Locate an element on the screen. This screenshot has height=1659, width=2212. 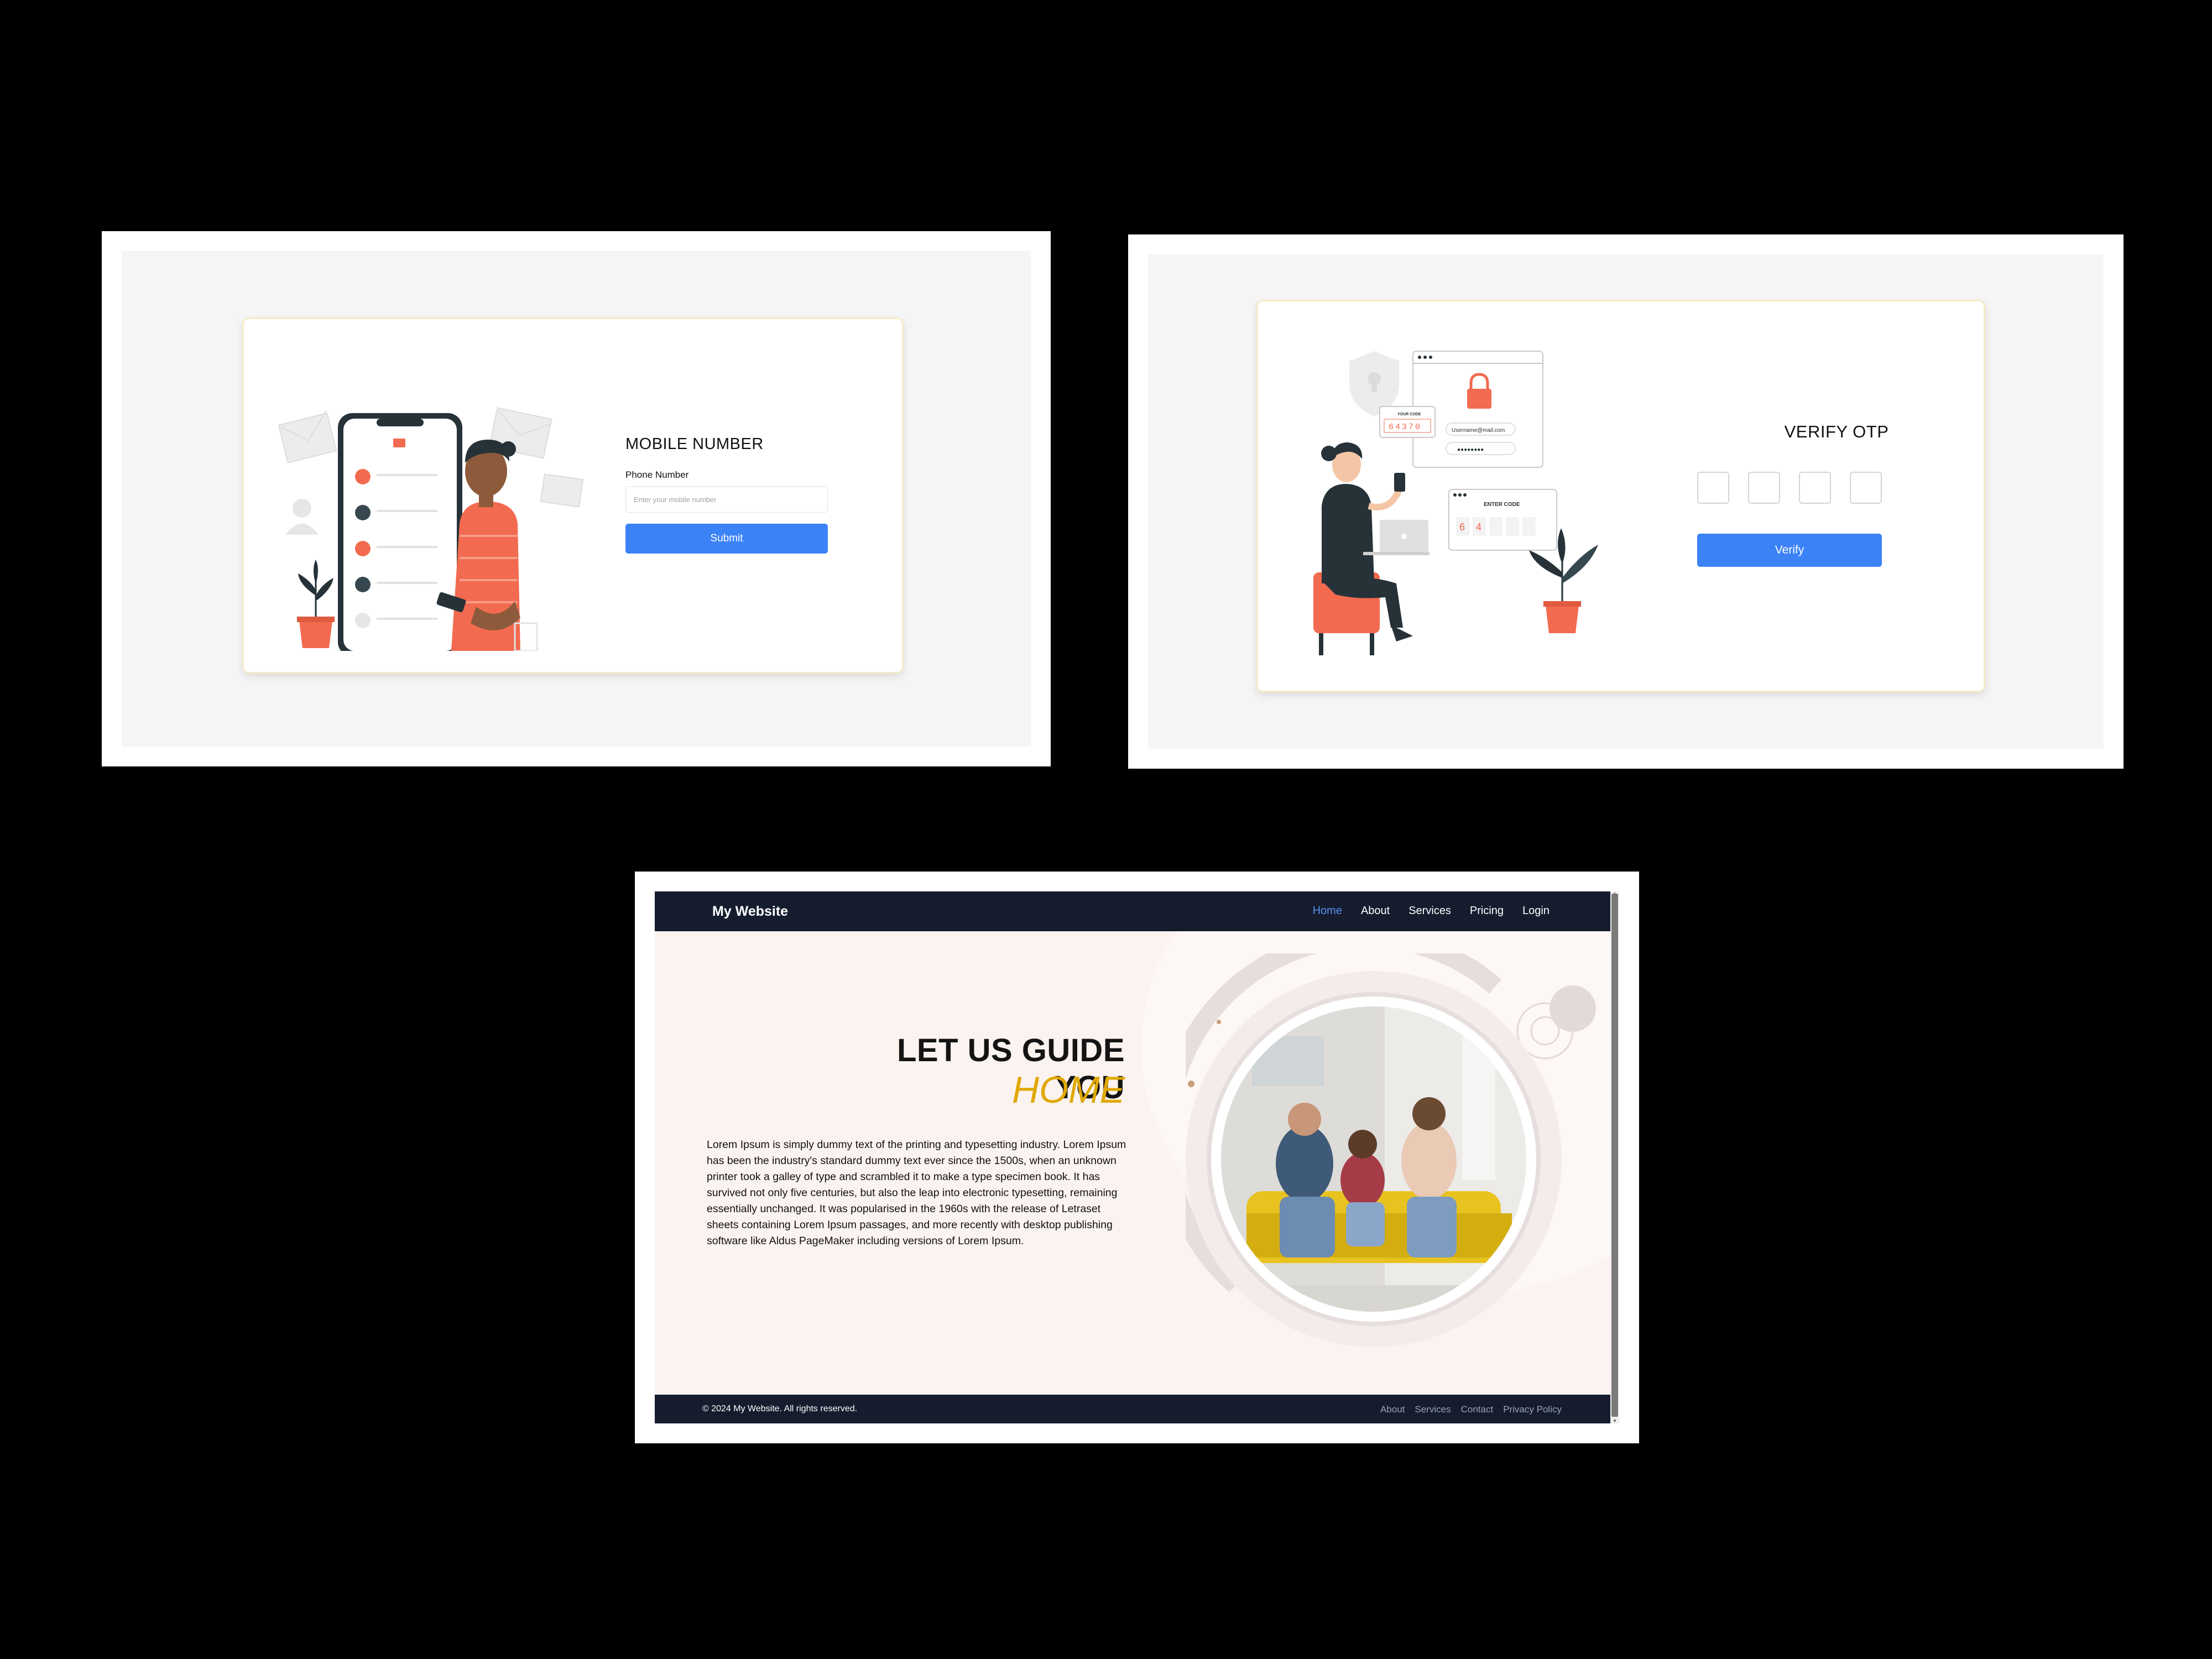
nav-about: About is located at coordinates (1376, 911).